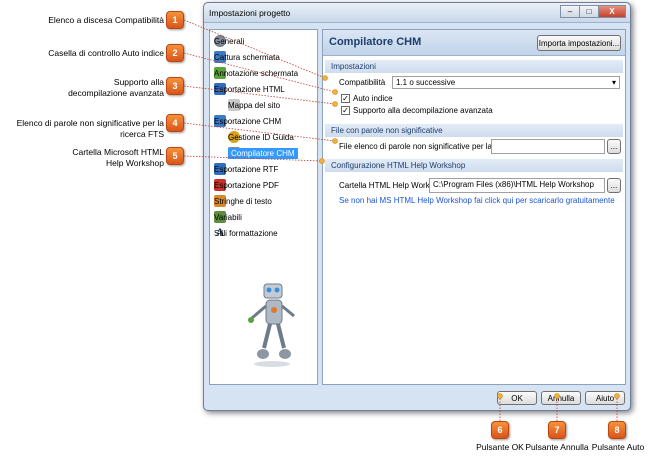  Describe the element at coordinates (118, 157) in the screenshot. I see `callout-text-5: Cartella Microsoft HTML Help Workshop` at that location.